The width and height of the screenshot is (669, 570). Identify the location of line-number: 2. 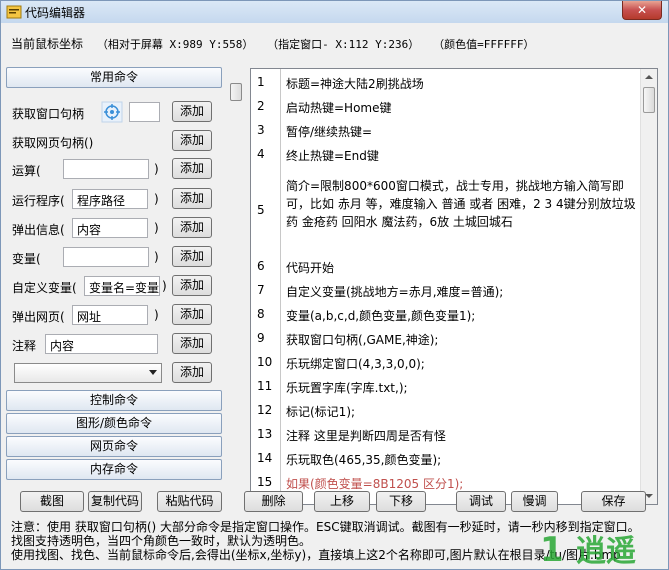
(261, 106).